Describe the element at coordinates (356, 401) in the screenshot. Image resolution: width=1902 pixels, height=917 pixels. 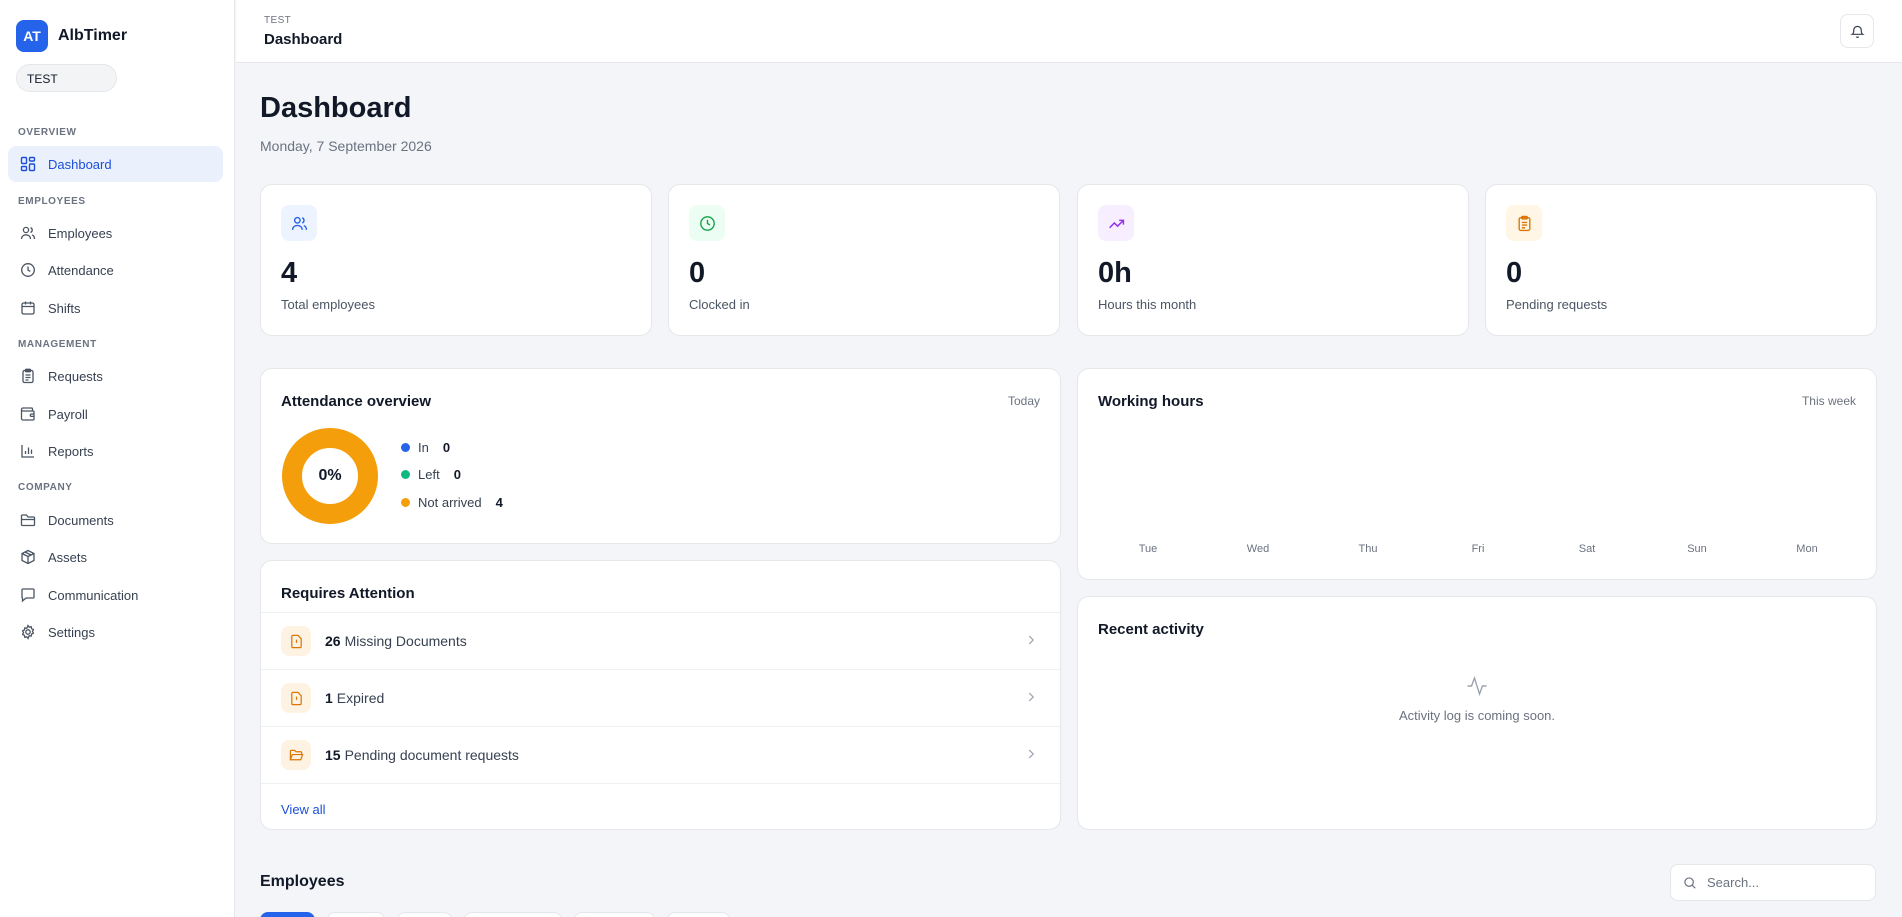
I see `card-title: Attendance overview` at that location.